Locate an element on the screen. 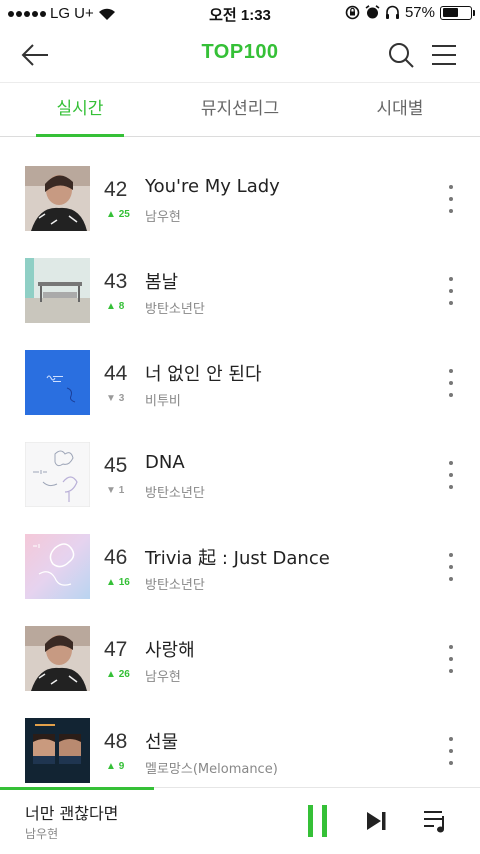 This screenshot has height=854, width=480. battery-percent: 57% is located at coordinates (419, 12).